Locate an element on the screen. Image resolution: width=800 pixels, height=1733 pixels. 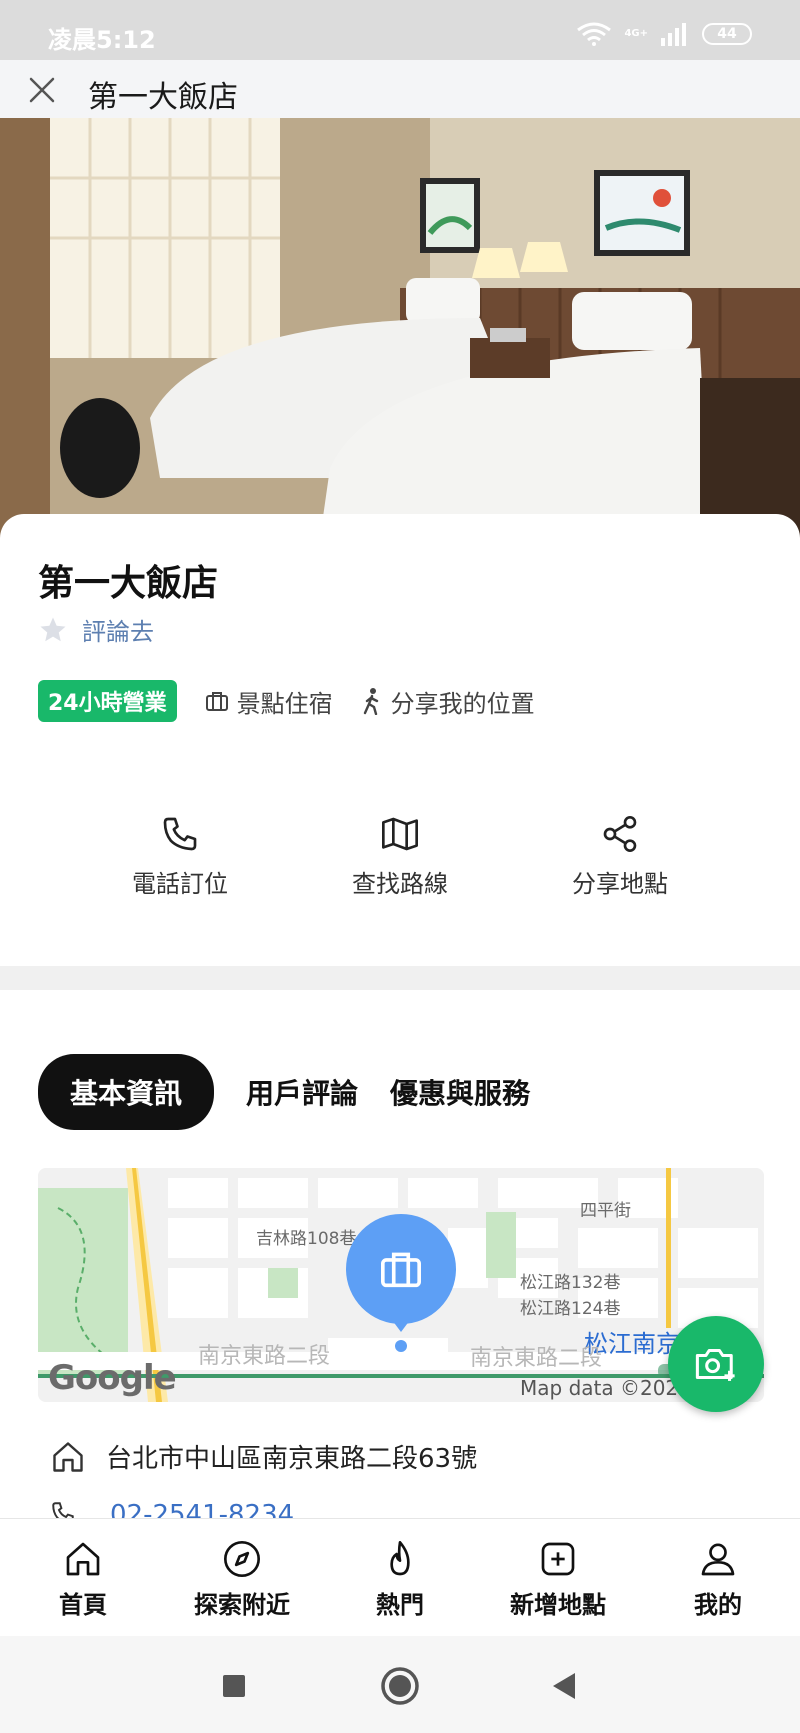
section-divider is located at coordinates (400, 978).